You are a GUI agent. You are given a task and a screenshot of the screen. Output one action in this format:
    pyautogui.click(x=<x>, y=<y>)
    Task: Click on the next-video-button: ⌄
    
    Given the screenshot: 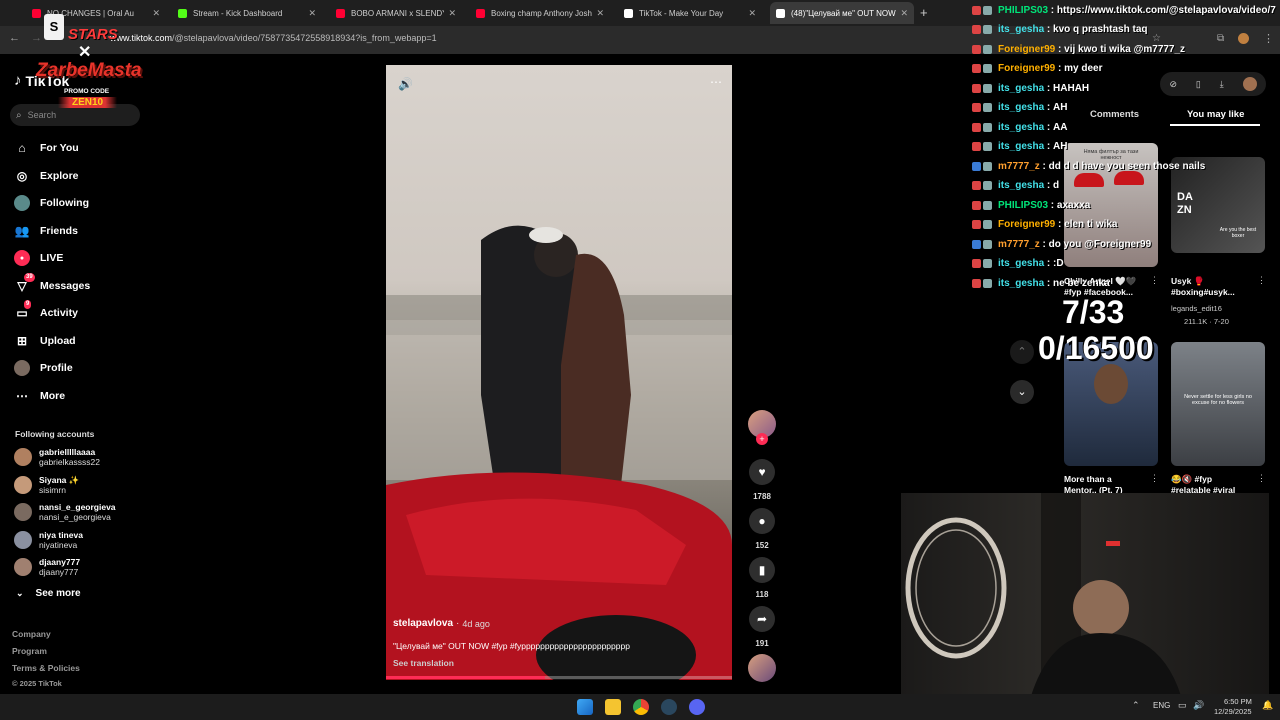 What is the action you would take?
    pyautogui.click(x=1022, y=392)
    